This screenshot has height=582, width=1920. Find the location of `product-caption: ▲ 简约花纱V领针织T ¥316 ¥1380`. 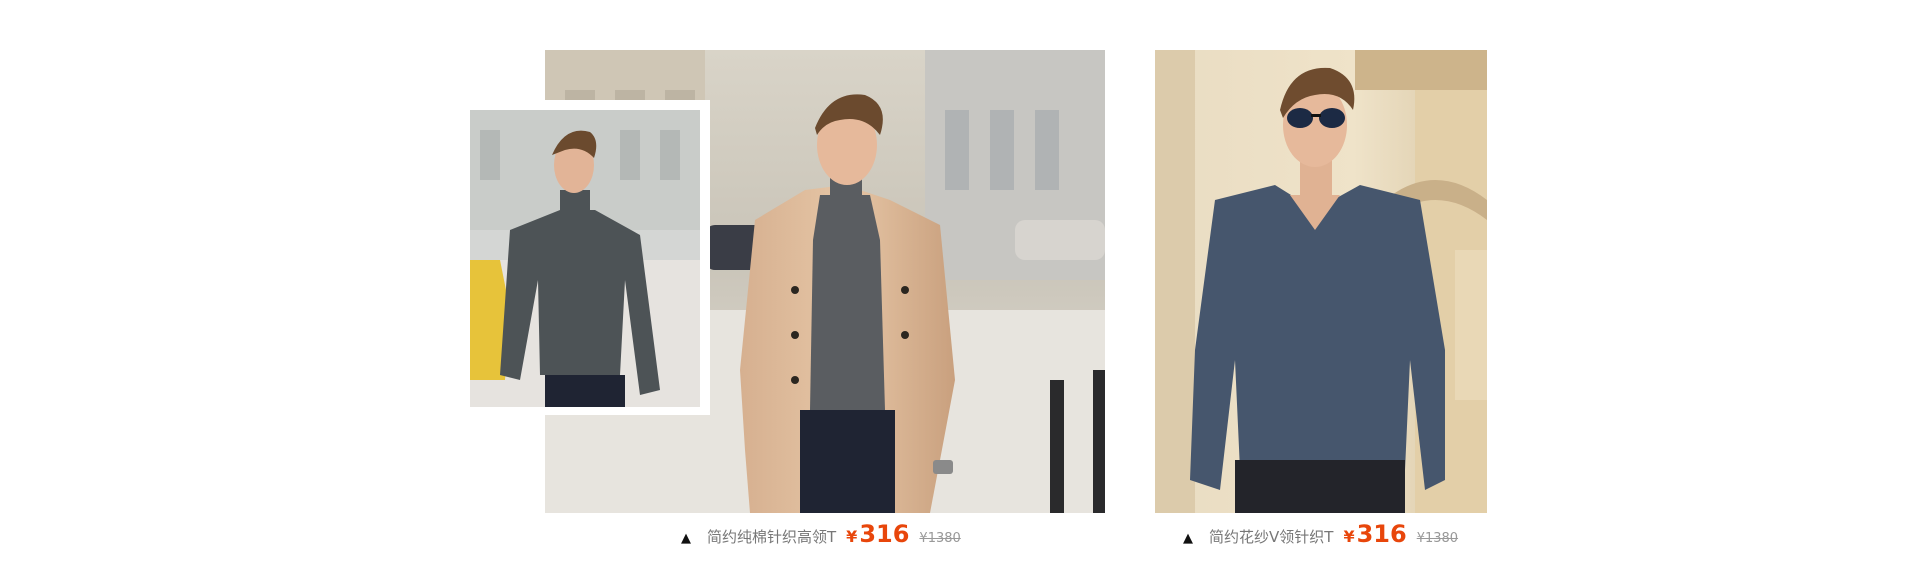

product-caption: ▲ 简约花纱V领针织T ¥316 ¥1380 is located at coordinates (1320, 535).